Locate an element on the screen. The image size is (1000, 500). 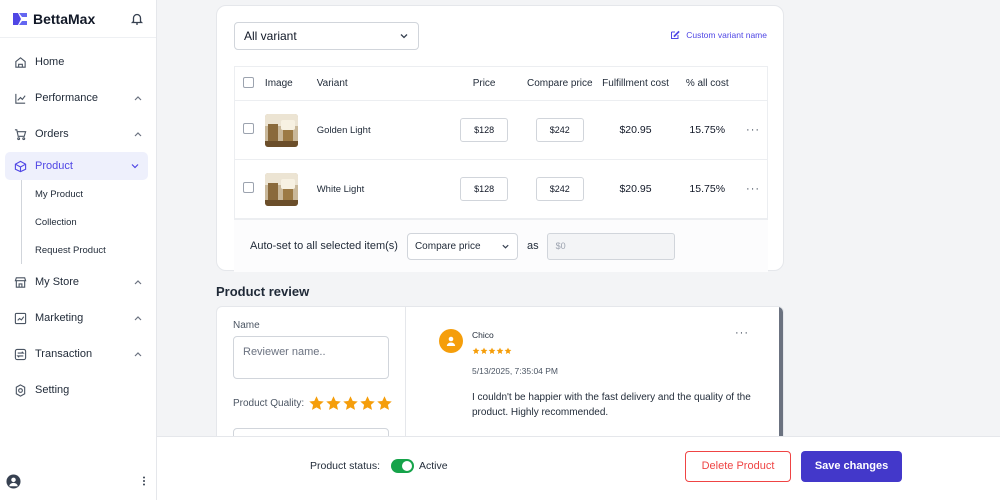
variant-filter-select: All variant is located at coordinates (326, 36).